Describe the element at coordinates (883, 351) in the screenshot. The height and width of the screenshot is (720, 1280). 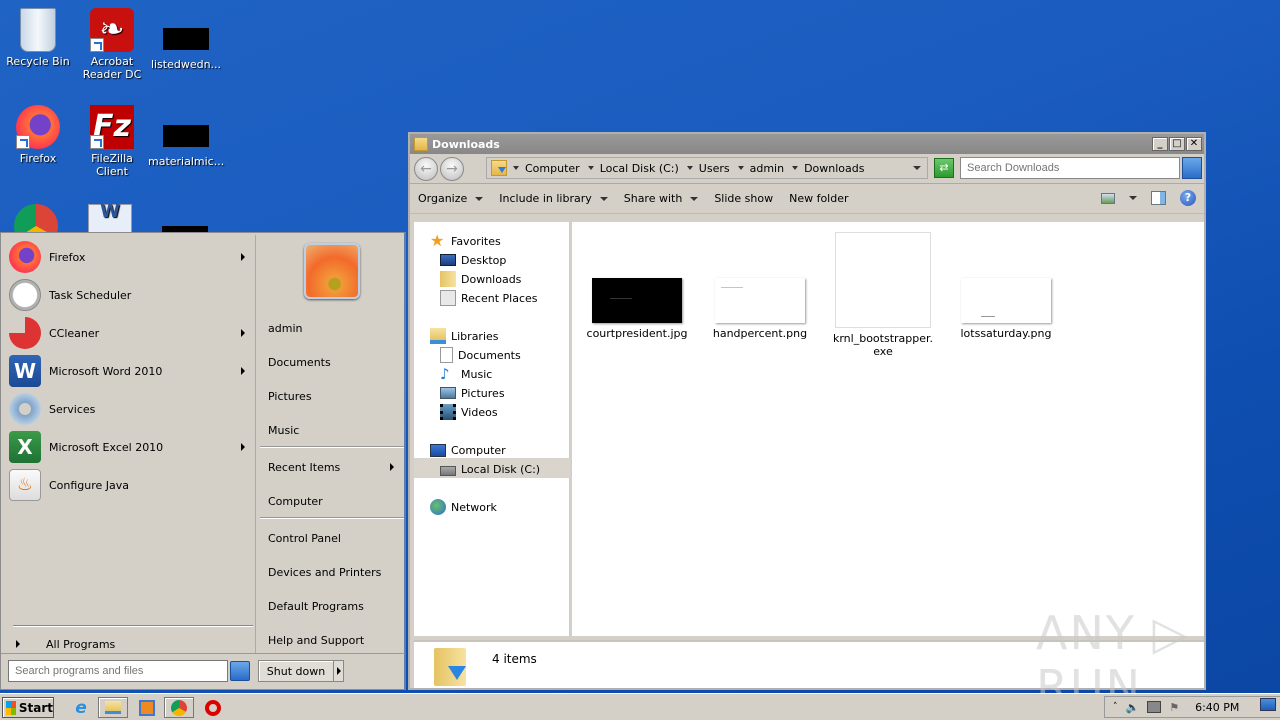
I see `file-name-extension: exe` at that location.